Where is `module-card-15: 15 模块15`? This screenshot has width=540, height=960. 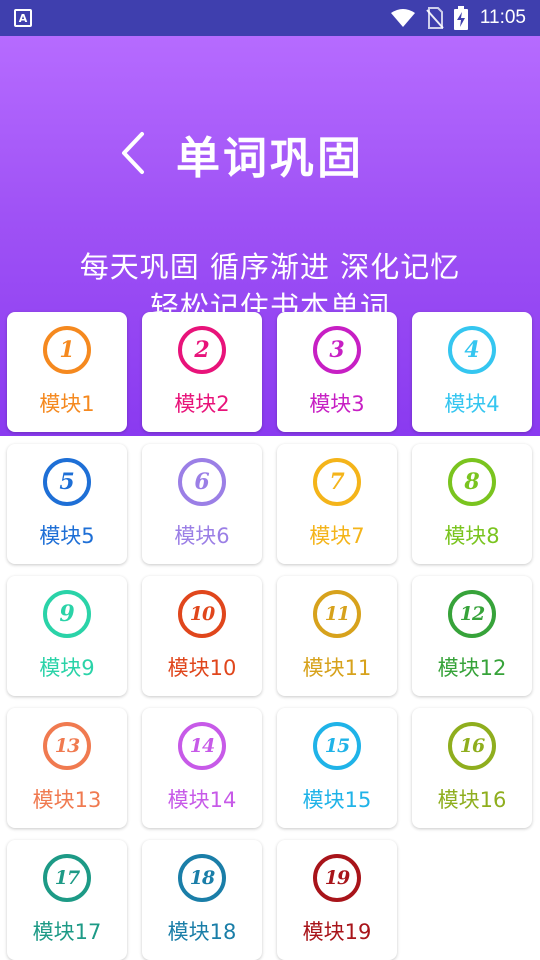
module-card-15: 15 模块15 is located at coordinates (337, 768).